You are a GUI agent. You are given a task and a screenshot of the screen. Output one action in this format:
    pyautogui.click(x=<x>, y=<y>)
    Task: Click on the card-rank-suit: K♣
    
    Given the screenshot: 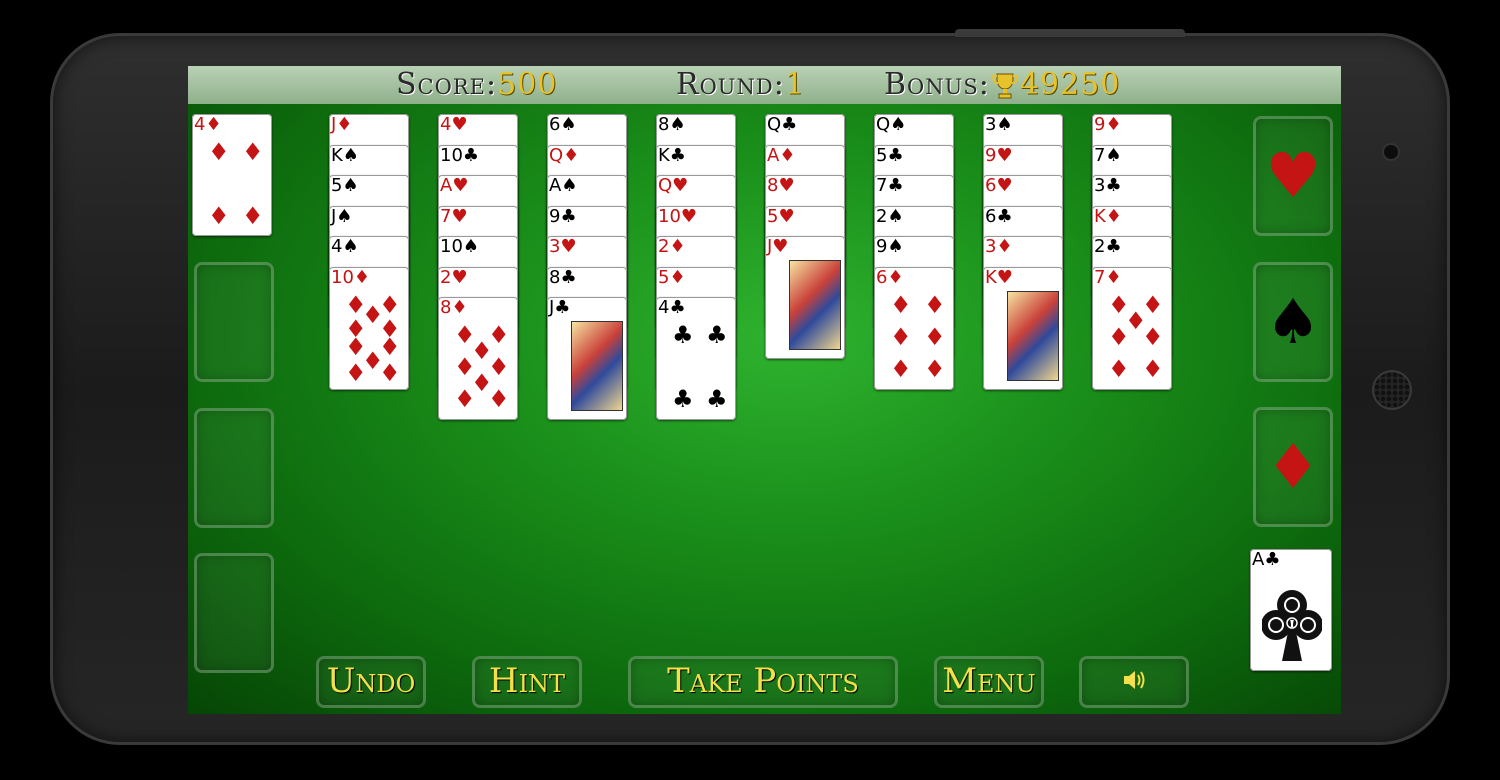 What is the action you would take?
    pyautogui.click(x=672, y=155)
    